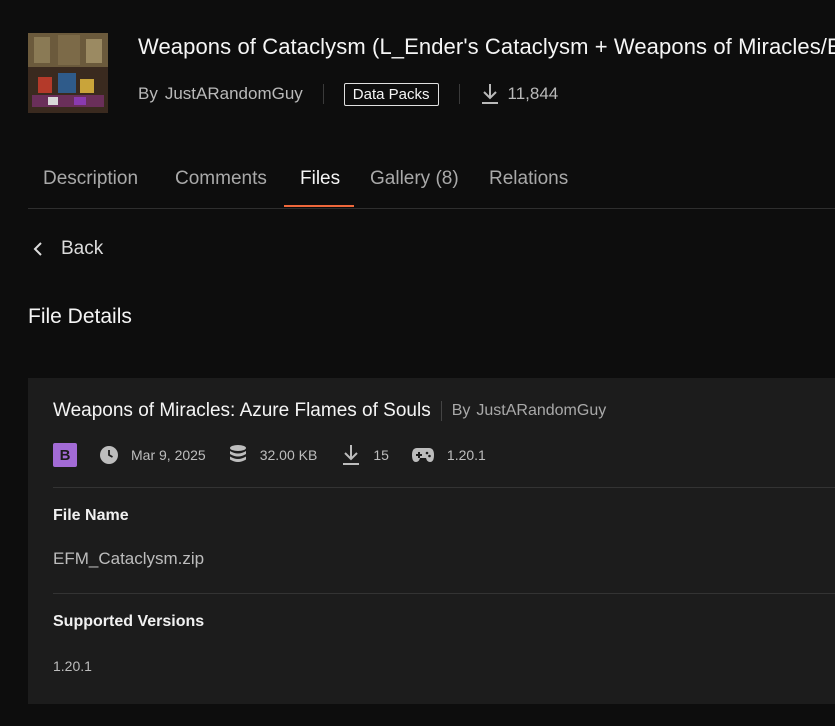  I want to click on release-type-badge: B, so click(65, 455).